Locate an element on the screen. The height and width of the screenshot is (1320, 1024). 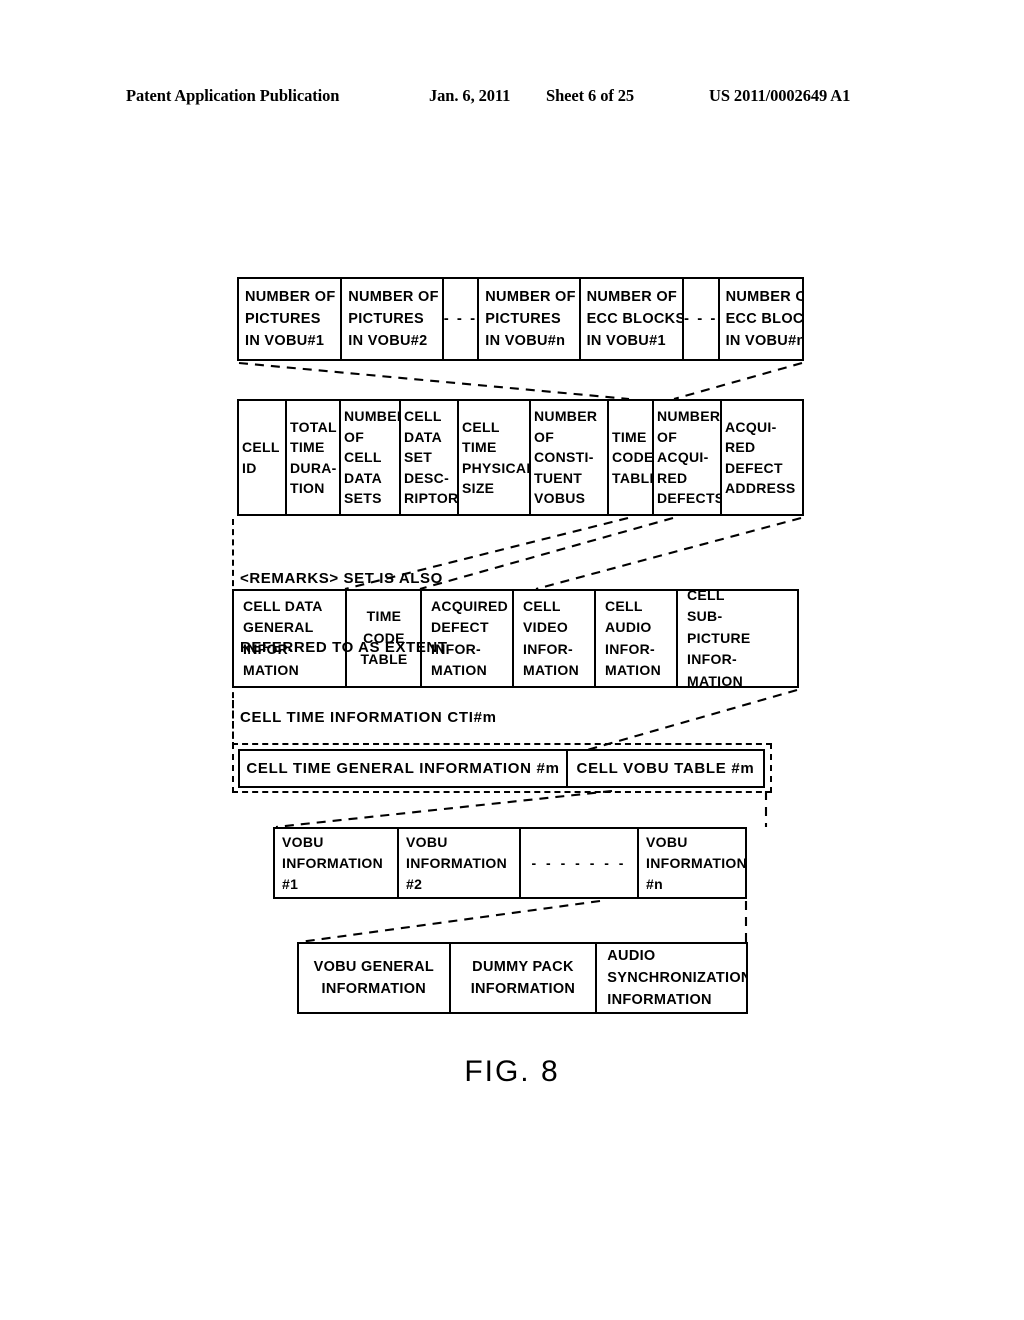
figure-caption: FIG. 8 is located at coordinates (512, 1071).